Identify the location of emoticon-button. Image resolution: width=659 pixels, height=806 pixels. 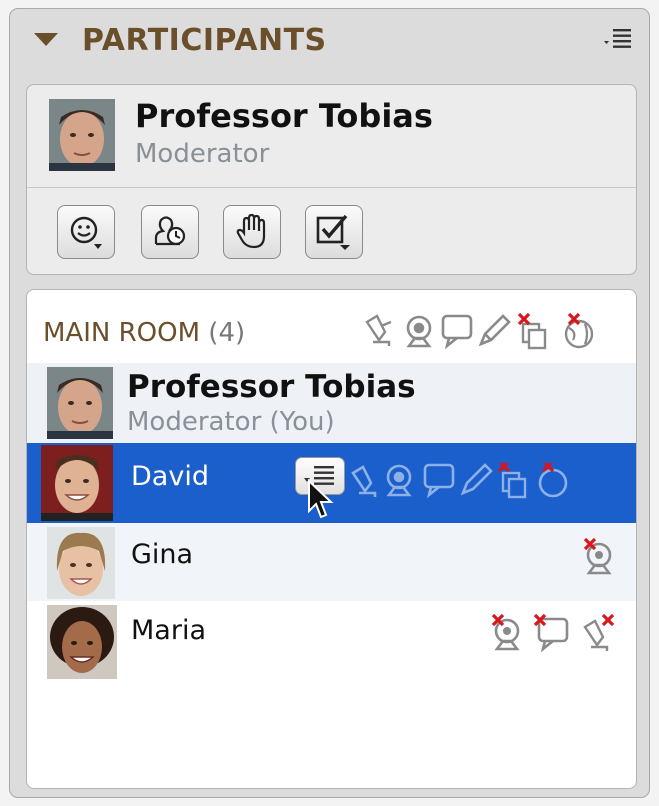
(86, 232).